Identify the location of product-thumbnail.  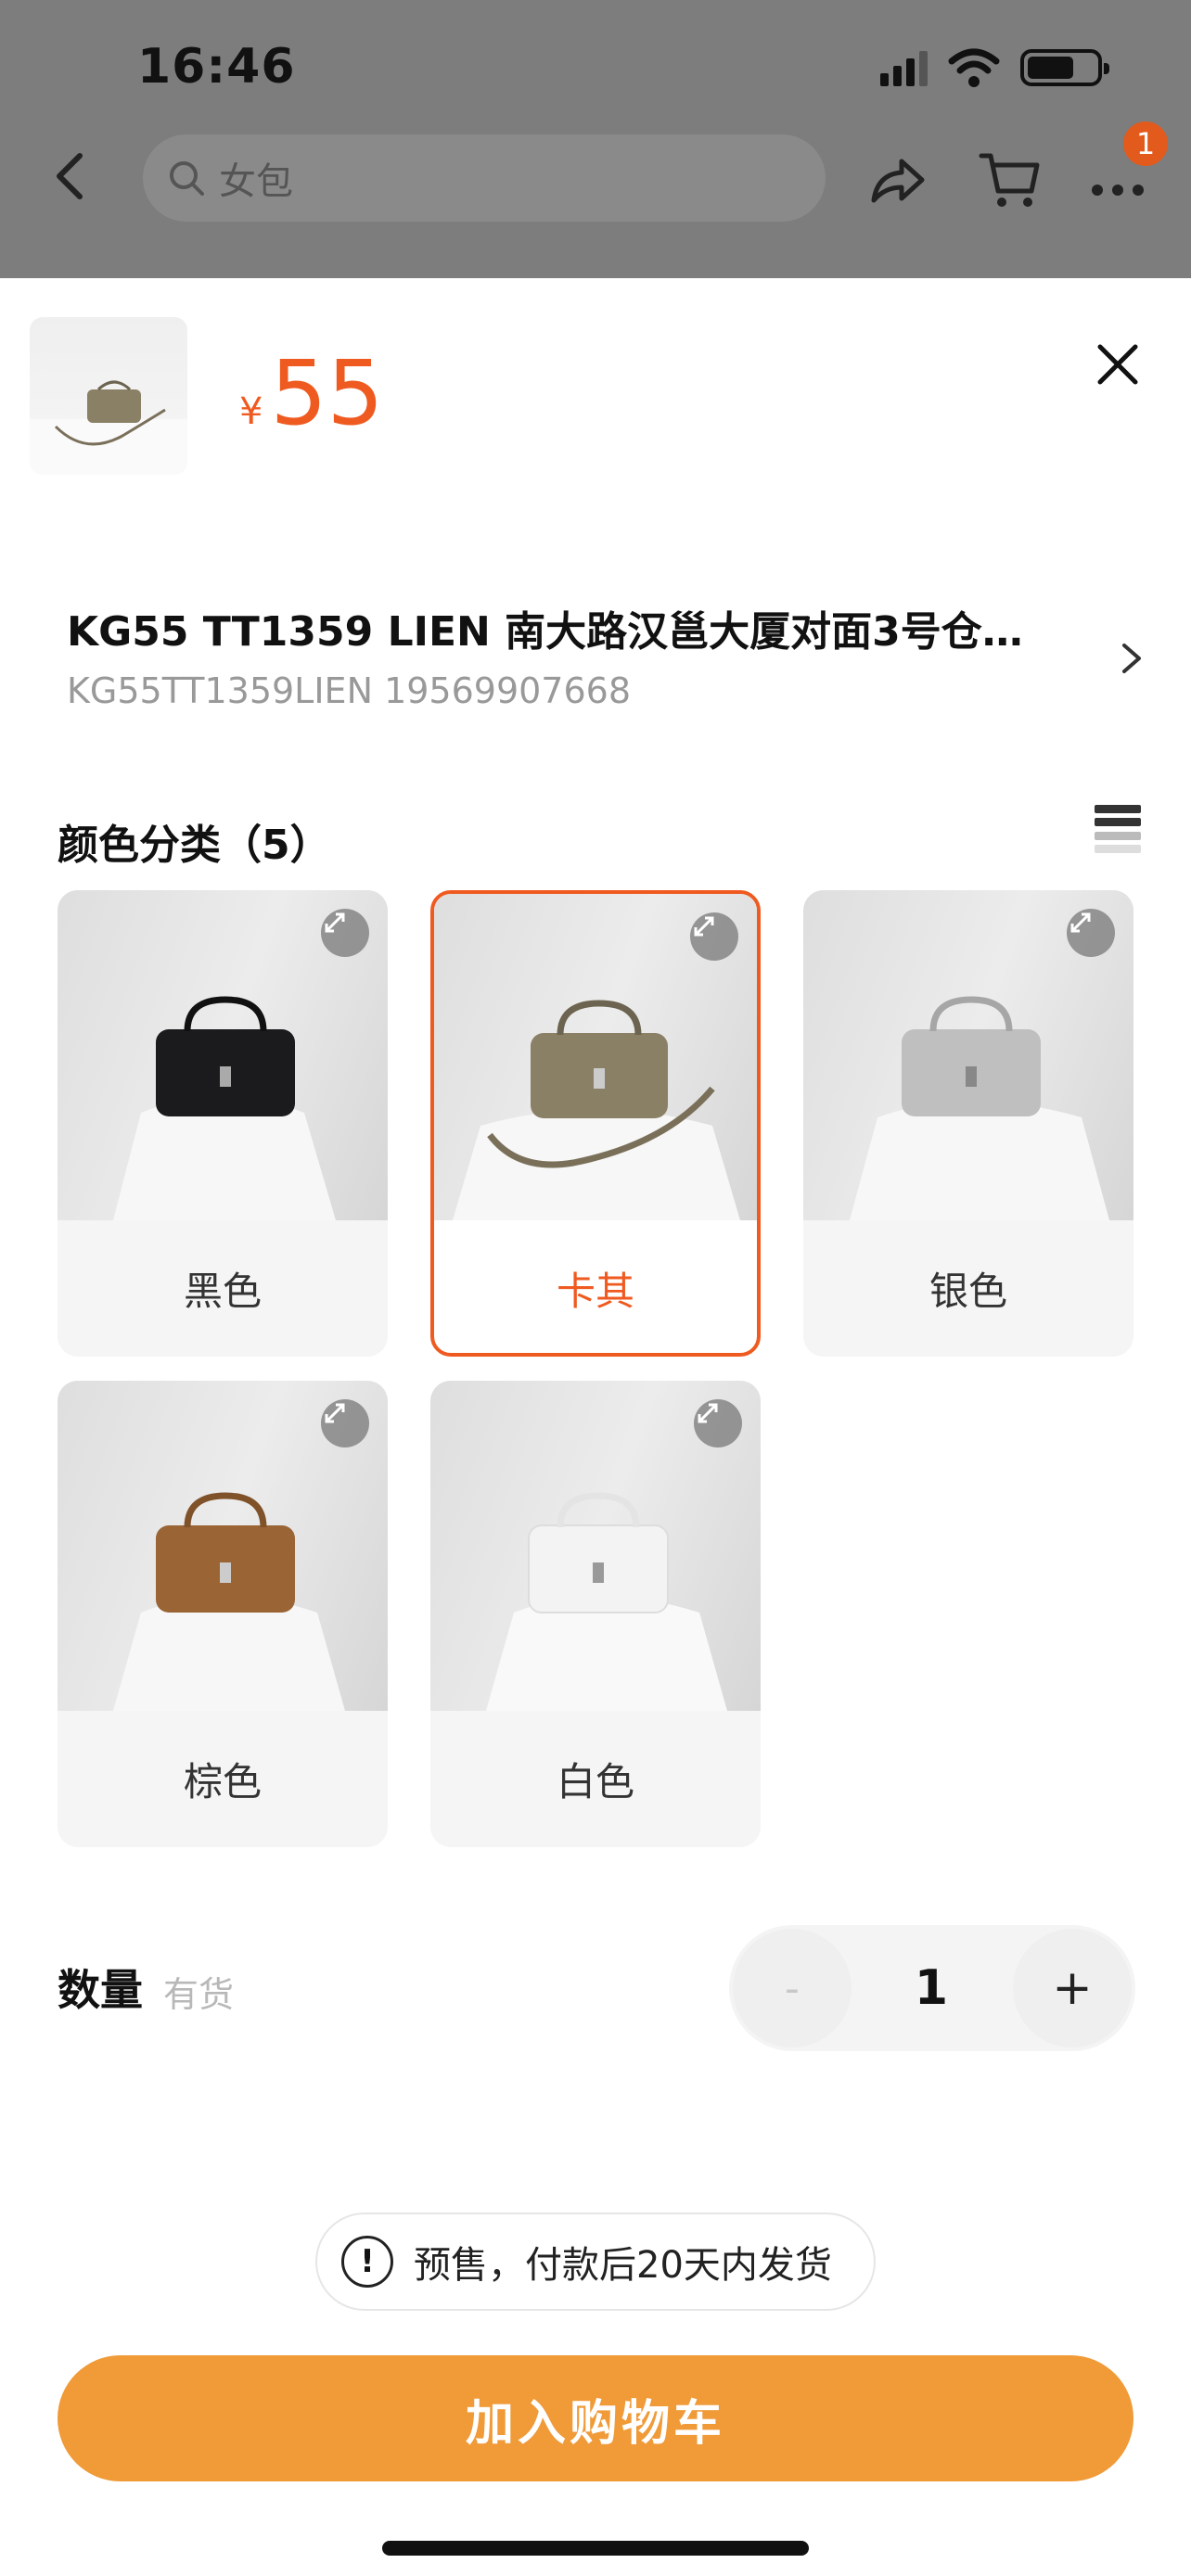
(108, 396).